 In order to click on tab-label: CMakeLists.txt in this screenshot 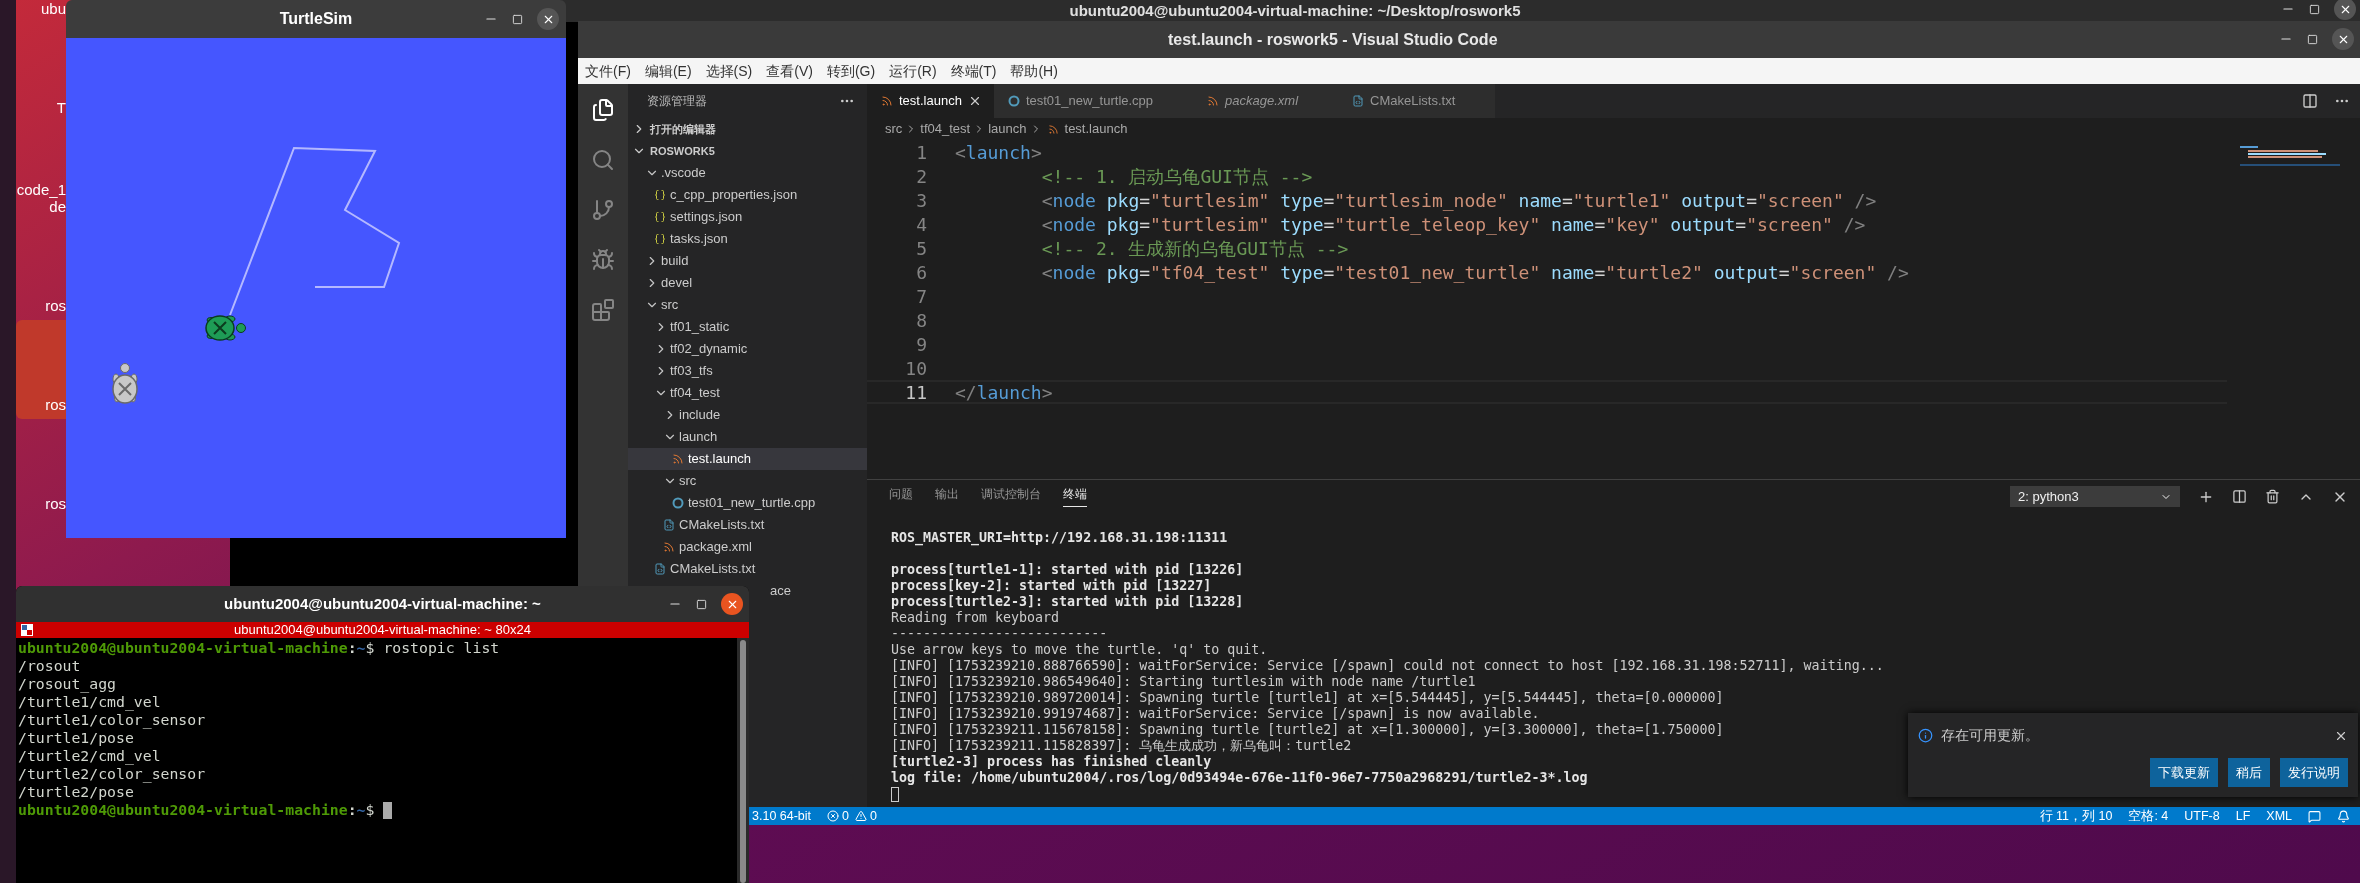, I will do `click(1413, 101)`.